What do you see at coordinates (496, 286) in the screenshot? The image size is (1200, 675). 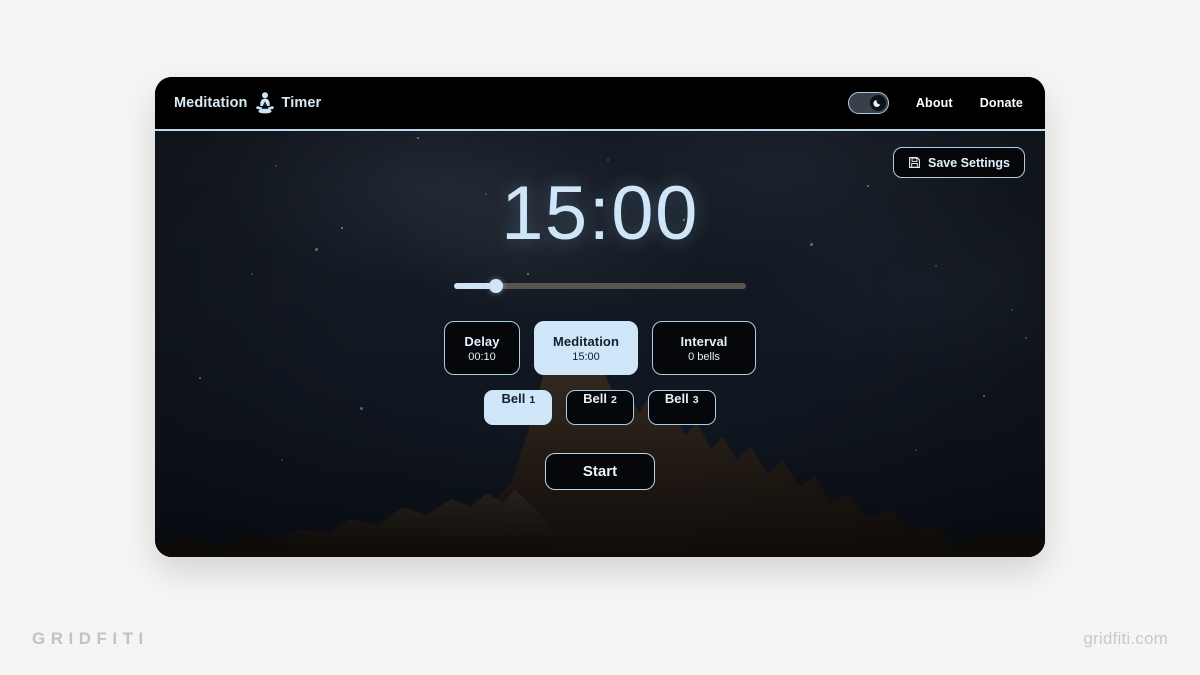 I see `slider-thumb` at bounding box center [496, 286].